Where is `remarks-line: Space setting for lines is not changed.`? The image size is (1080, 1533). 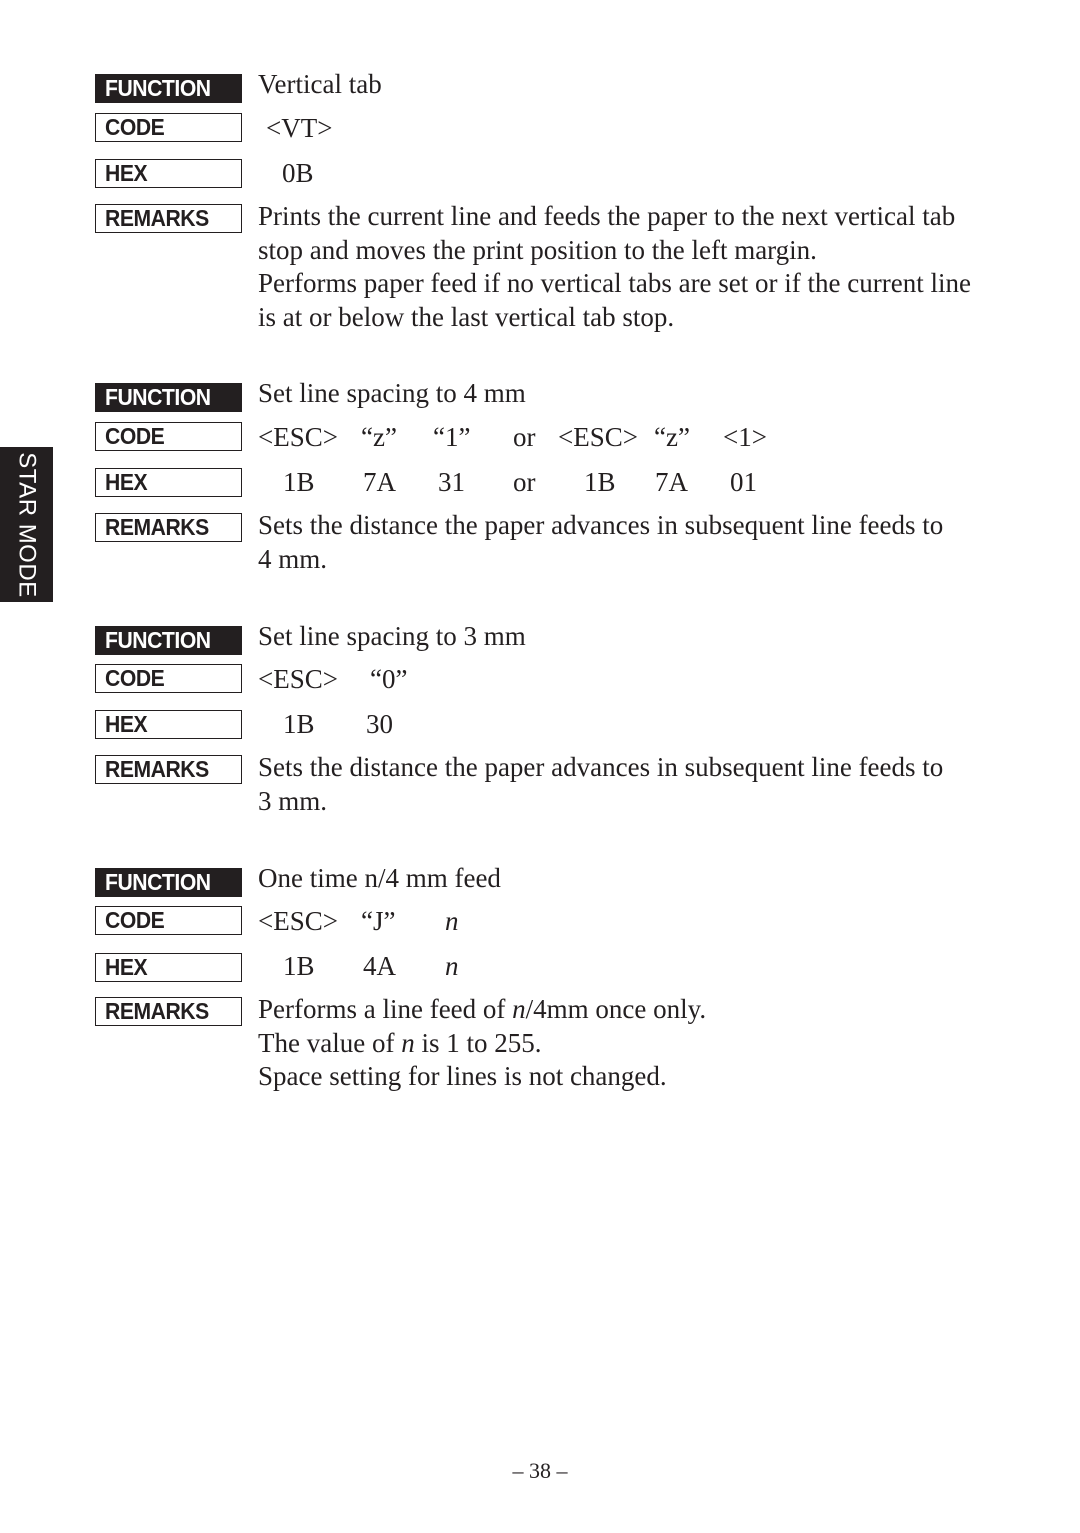
remarks-line: Space setting for lines is not changed. is located at coordinates (462, 1076).